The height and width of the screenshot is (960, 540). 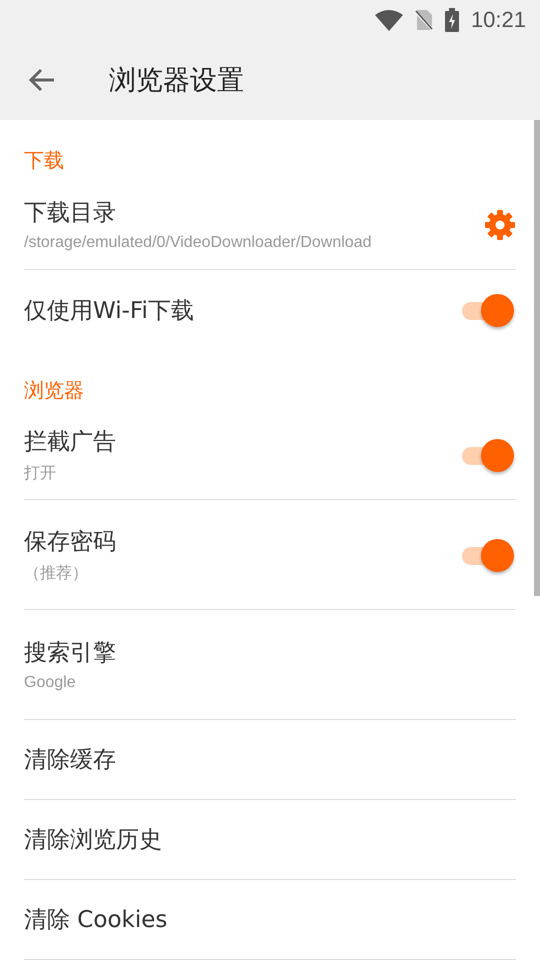 What do you see at coordinates (54, 390) in the screenshot?
I see `section-header: 浏览器` at bounding box center [54, 390].